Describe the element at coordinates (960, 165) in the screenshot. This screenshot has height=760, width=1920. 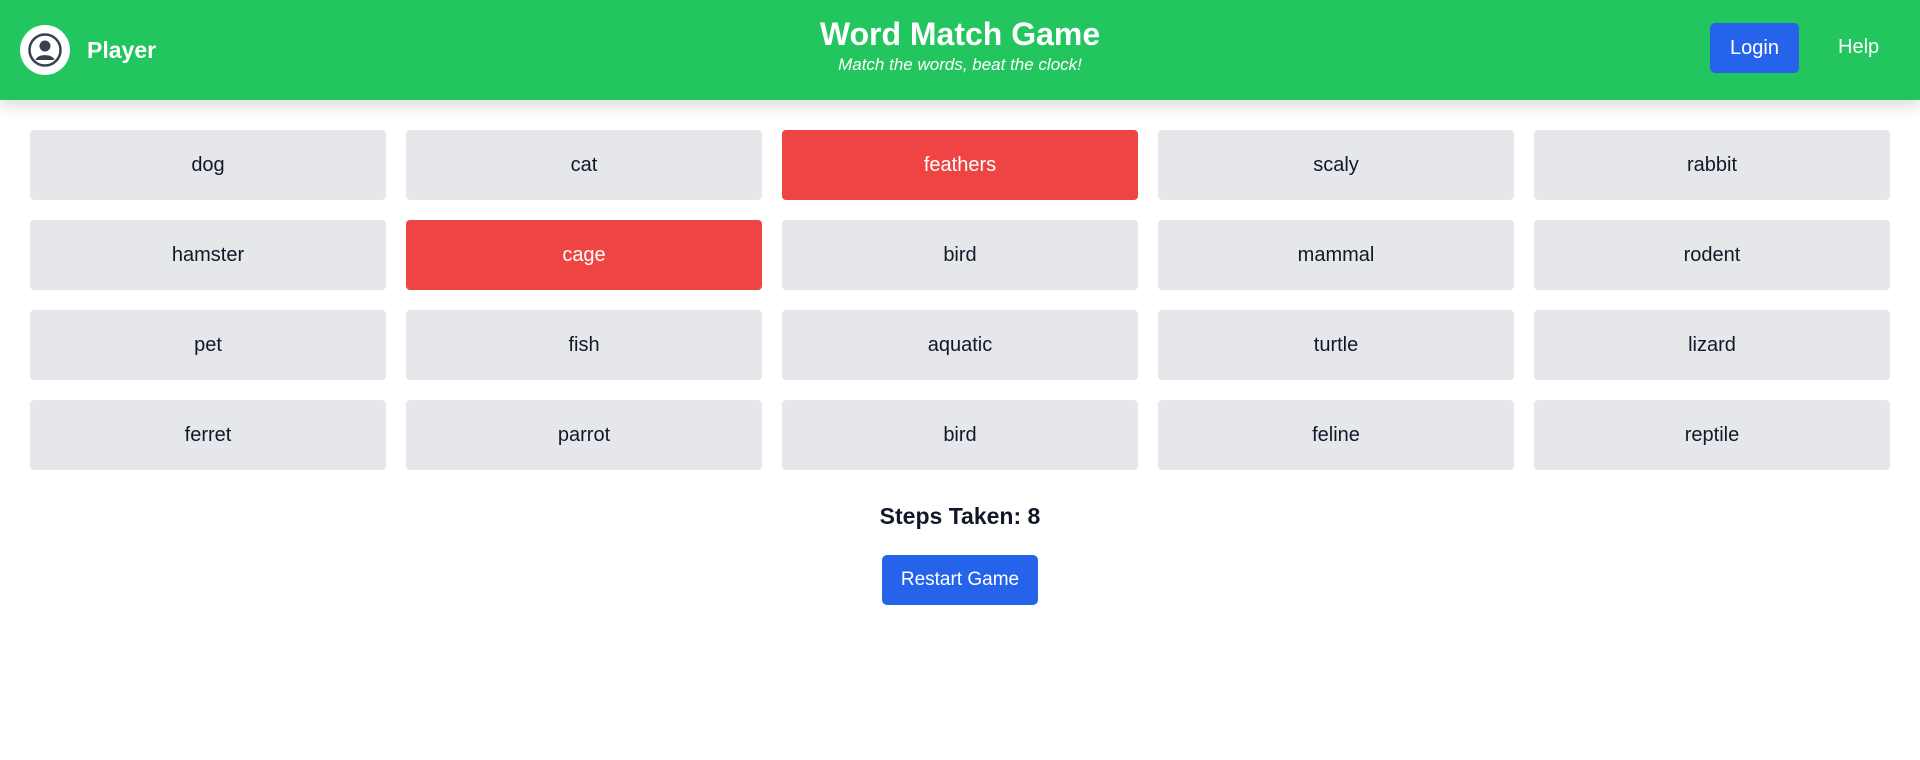
I see `word-tile: feathers` at that location.